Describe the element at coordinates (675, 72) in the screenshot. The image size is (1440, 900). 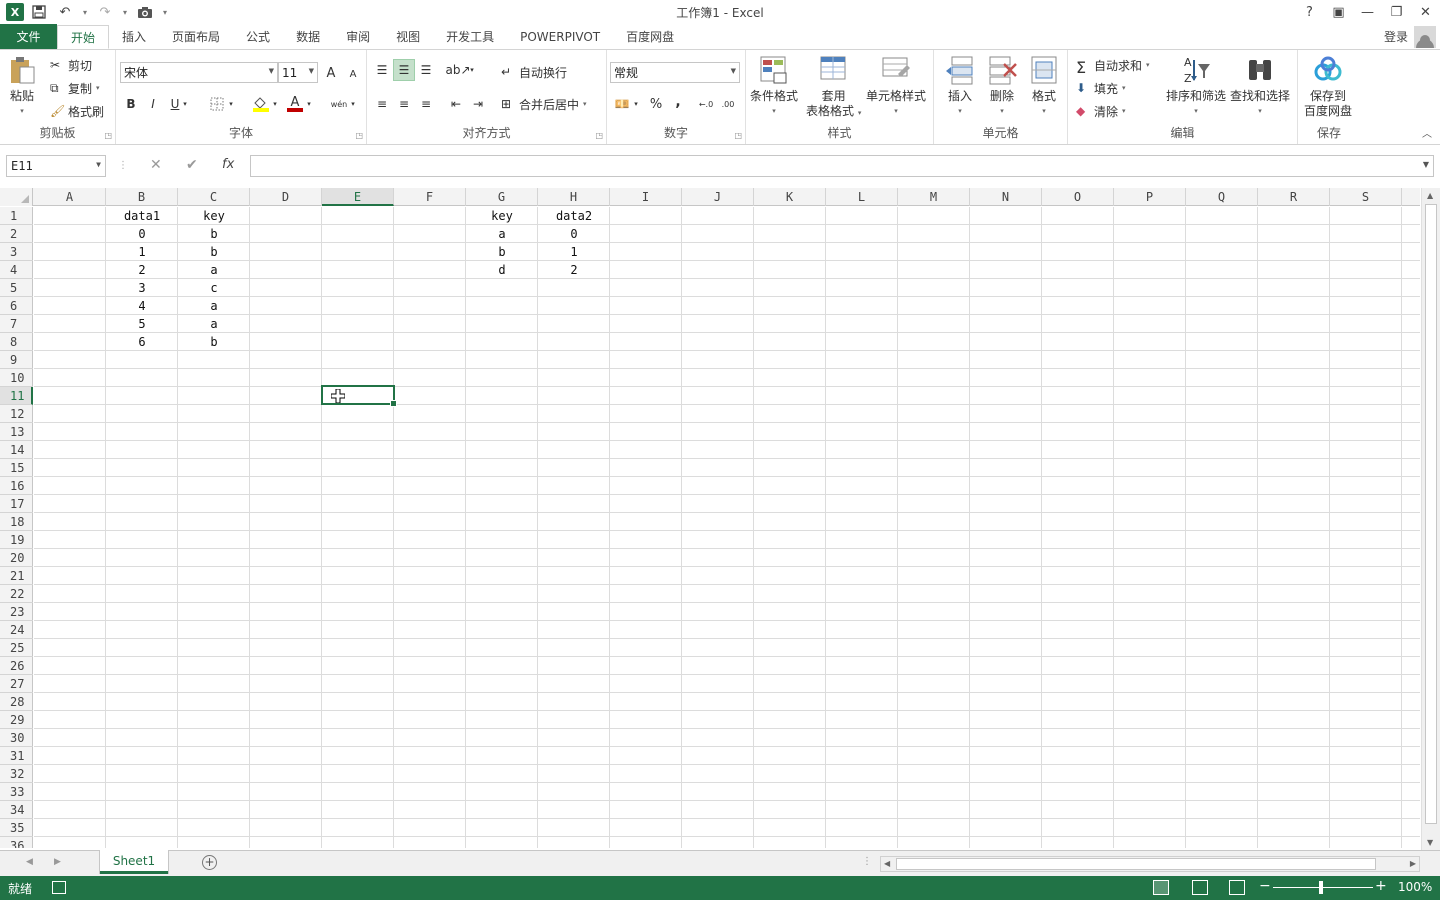
I see `number-format-combo: 常规 ▼` at that location.